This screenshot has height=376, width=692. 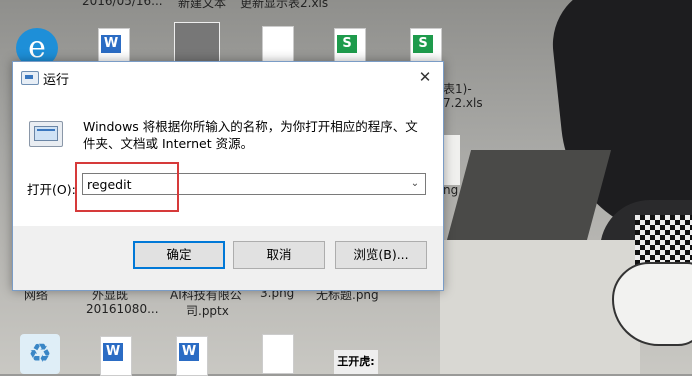 I want to click on desktop-label: 7.2.xls, so click(x=463, y=103).